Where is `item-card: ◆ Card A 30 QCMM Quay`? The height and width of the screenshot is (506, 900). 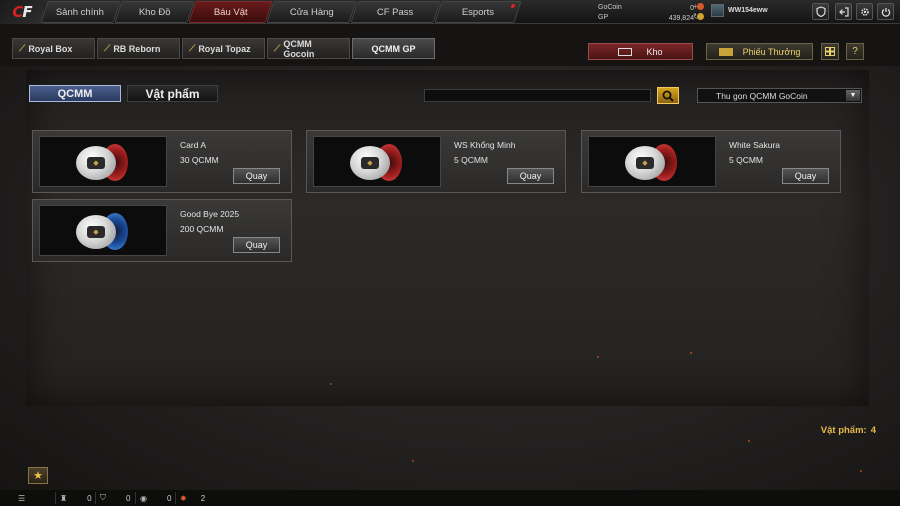 item-card: ◆ Card A 30 QCMM Quay is located at coordinates (162, 161).